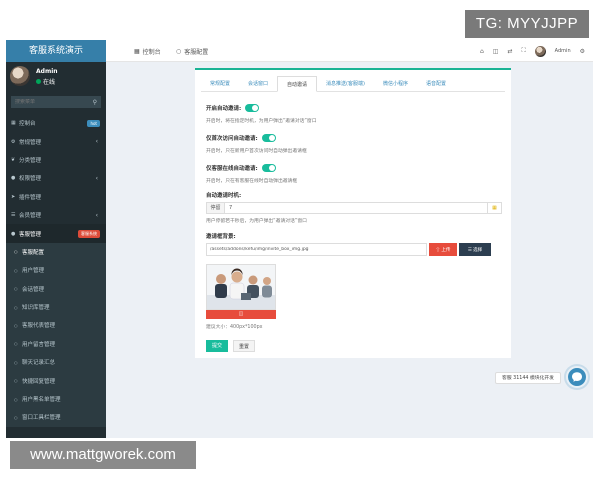  What do you see at coordinates (224, 196) in the screenshot?
I see `field-label: 自动邀请时机:` at bounding box center [224, 196].